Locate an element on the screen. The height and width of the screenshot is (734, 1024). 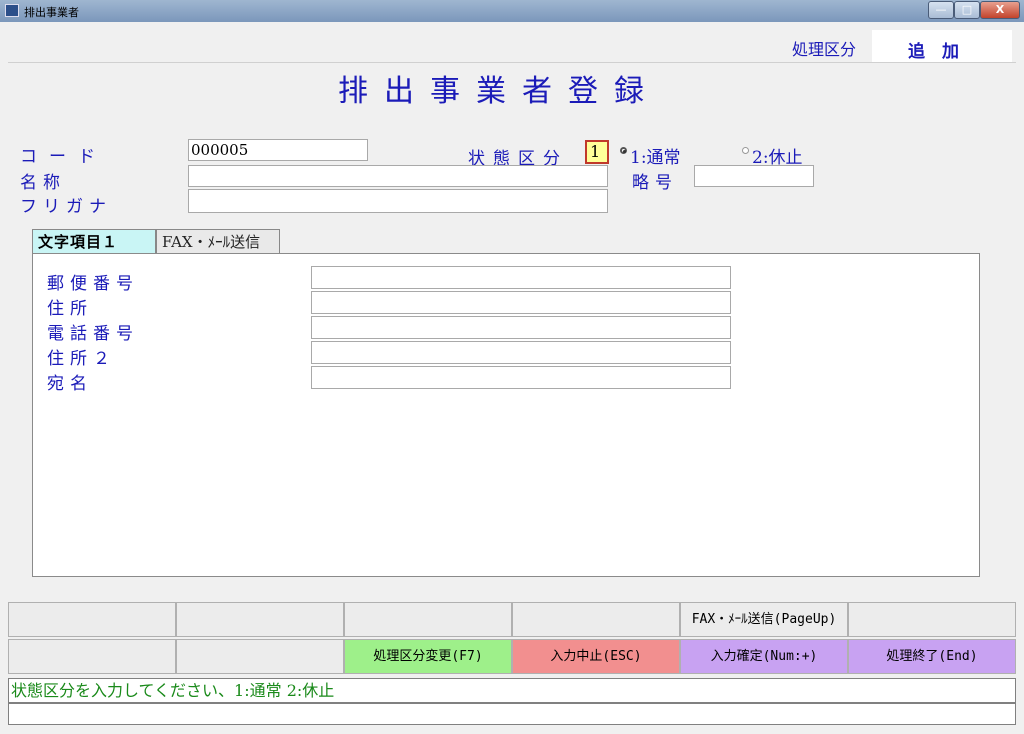
kana-input is located at coordinates (398, 201).